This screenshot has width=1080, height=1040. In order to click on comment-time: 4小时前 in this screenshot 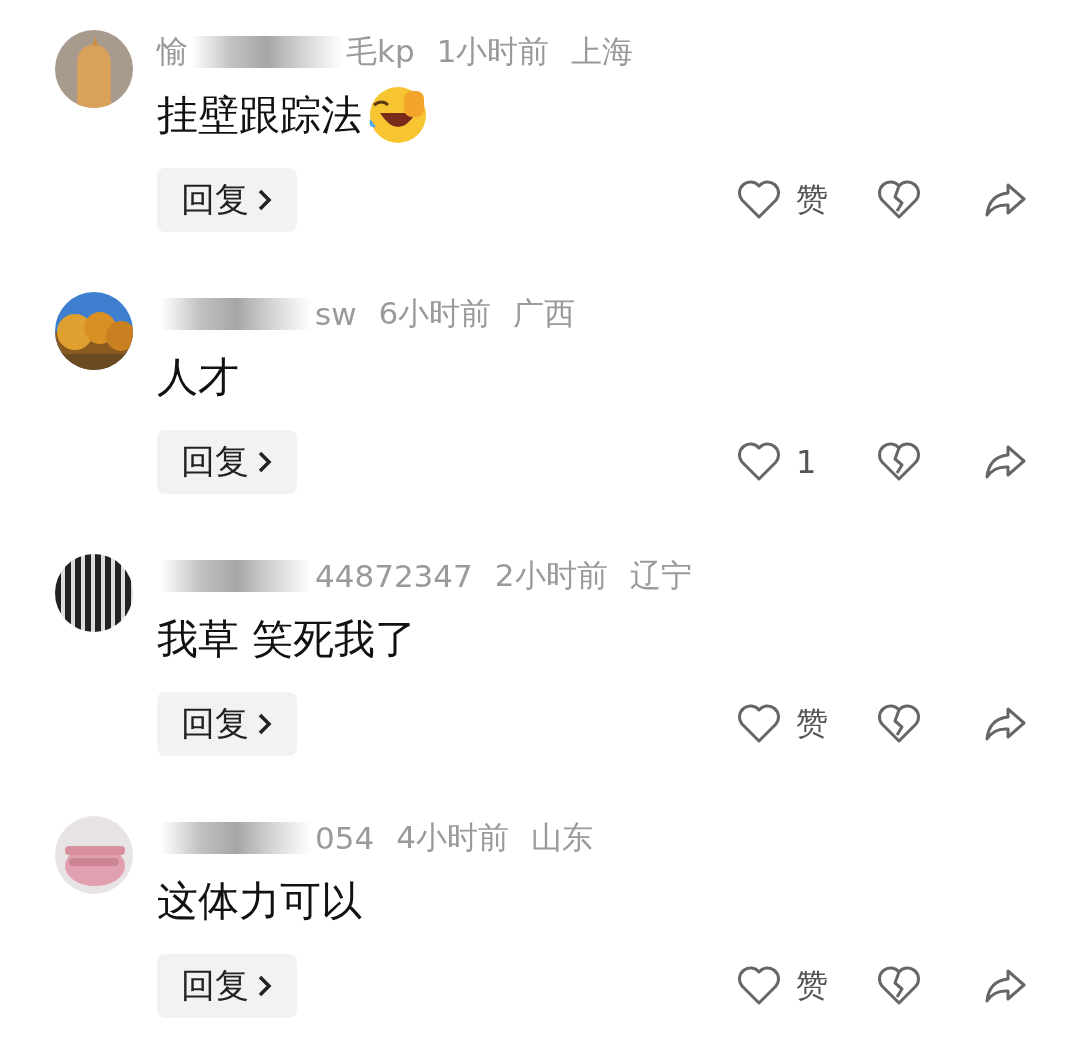, I will do `click(452, 837)`.